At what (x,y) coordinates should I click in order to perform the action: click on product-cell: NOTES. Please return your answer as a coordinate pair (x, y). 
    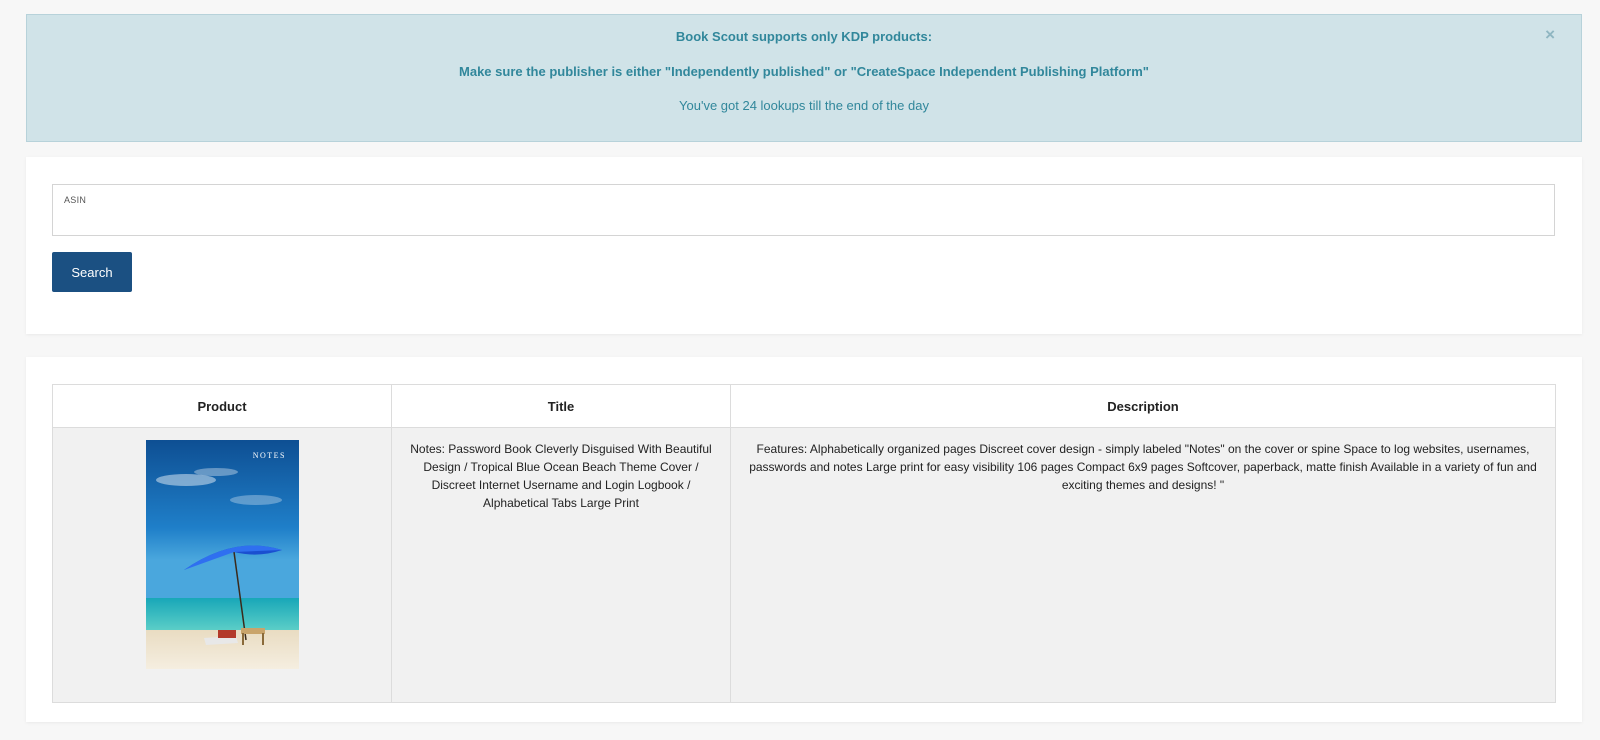
    Looking at the image, I should click on (222, 565).